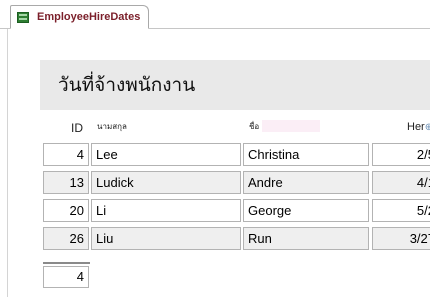 This screenshot has height=297, width=430. I want to click on hire-date-field: 3/27, so click(401, 238).